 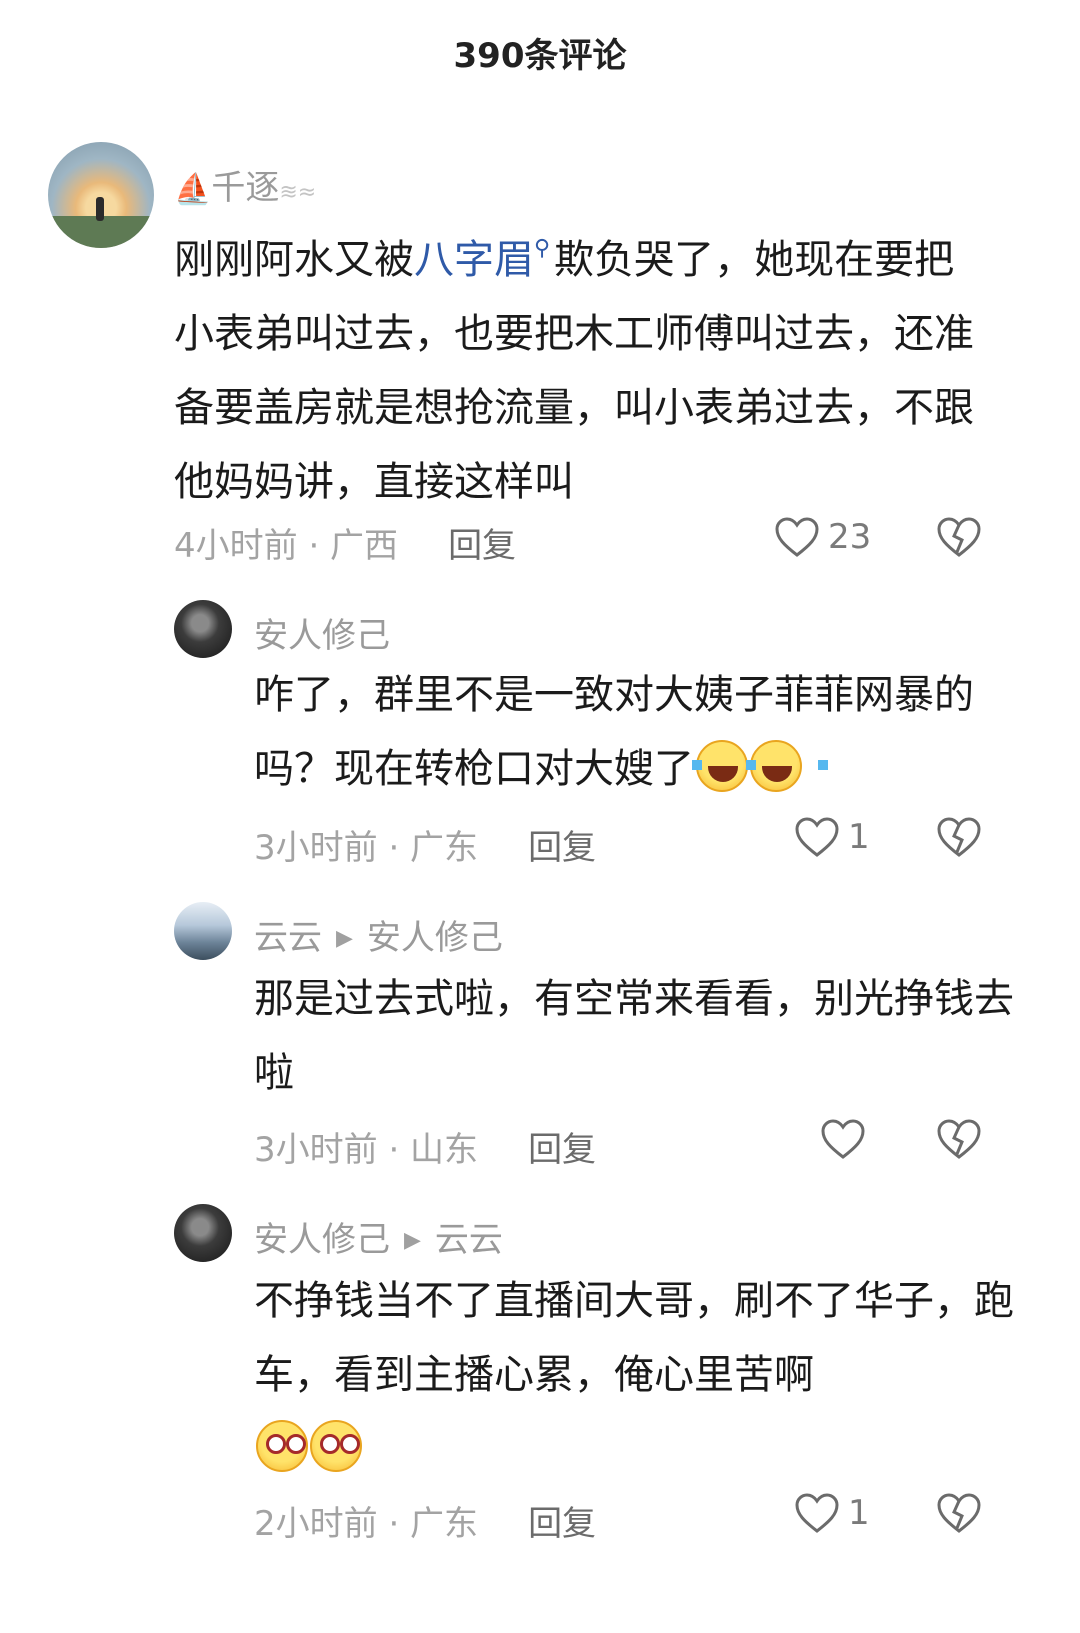 What do you see at coordinates (469, 1240) in the screenshot?
I see `reply-to-username: 云云` at bounding box center [469, 1240].